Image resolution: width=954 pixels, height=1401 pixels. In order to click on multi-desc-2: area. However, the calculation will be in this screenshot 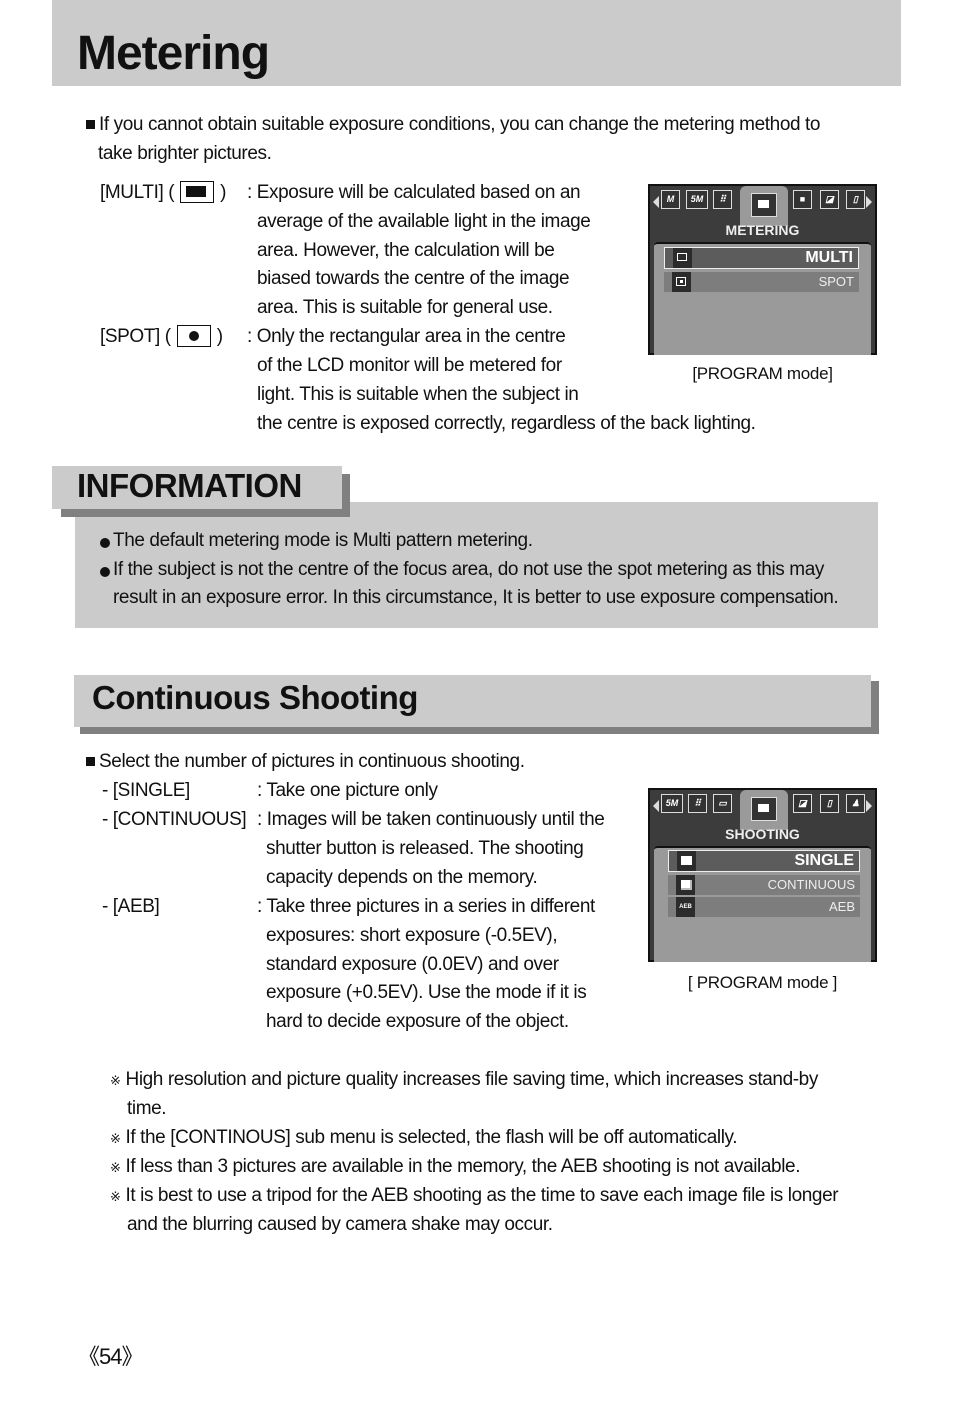, I will do `click(406, 250)`.